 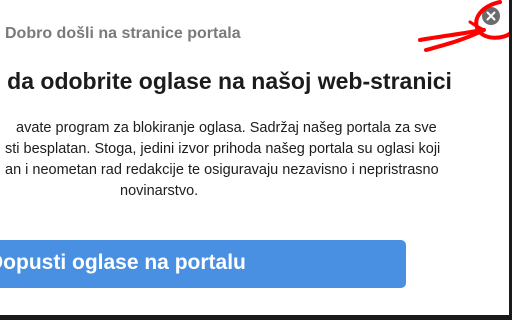 What do you see at coordinates (123, 262) in the screenshot?
I see `allow-ads-button-label: Dopusti oglase na portalu` at bounding box center [123, 262].